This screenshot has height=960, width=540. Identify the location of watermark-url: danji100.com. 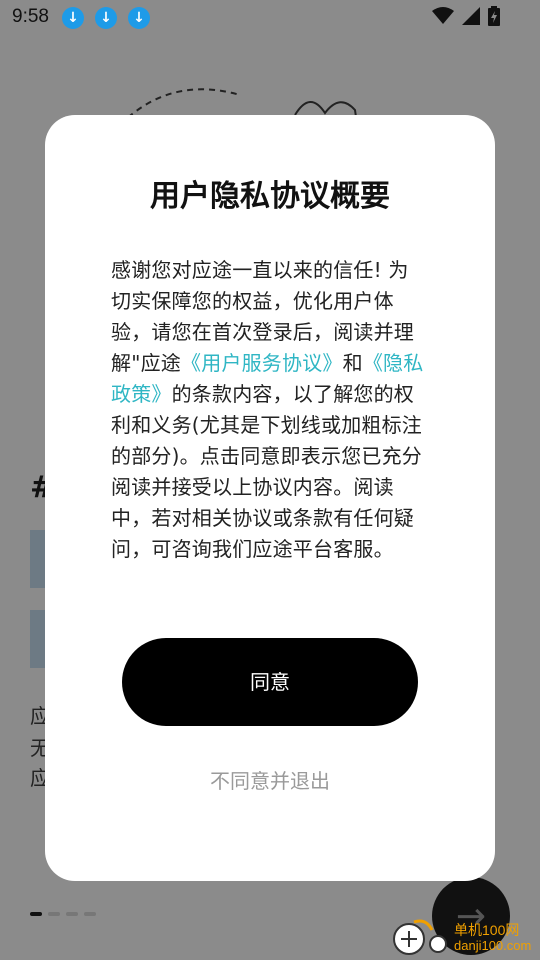
(493, 945).